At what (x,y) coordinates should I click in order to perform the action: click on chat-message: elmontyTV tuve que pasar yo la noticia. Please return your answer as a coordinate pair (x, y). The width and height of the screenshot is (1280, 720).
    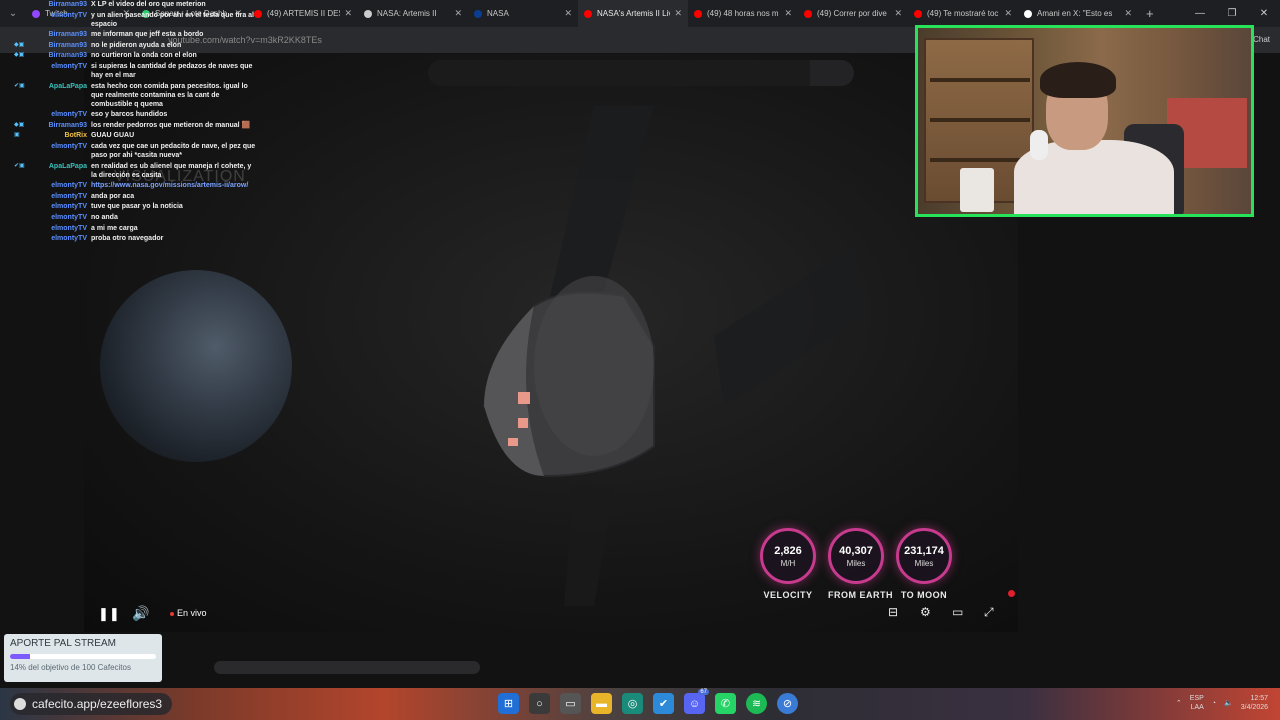
    Looking at the image, I should click on (136, 206).